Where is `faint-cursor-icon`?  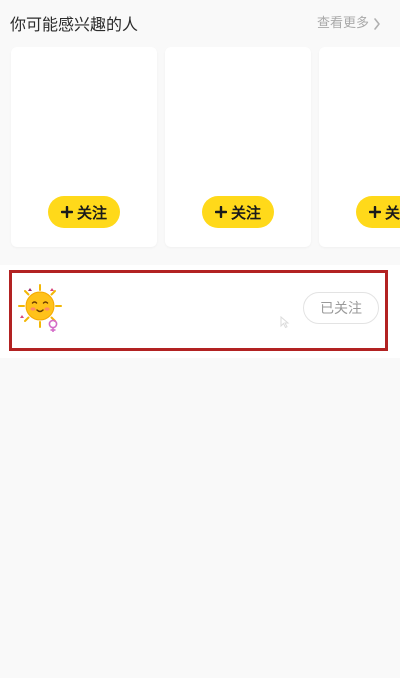
faint-cursor-icon is located at coordinates (284, 321).